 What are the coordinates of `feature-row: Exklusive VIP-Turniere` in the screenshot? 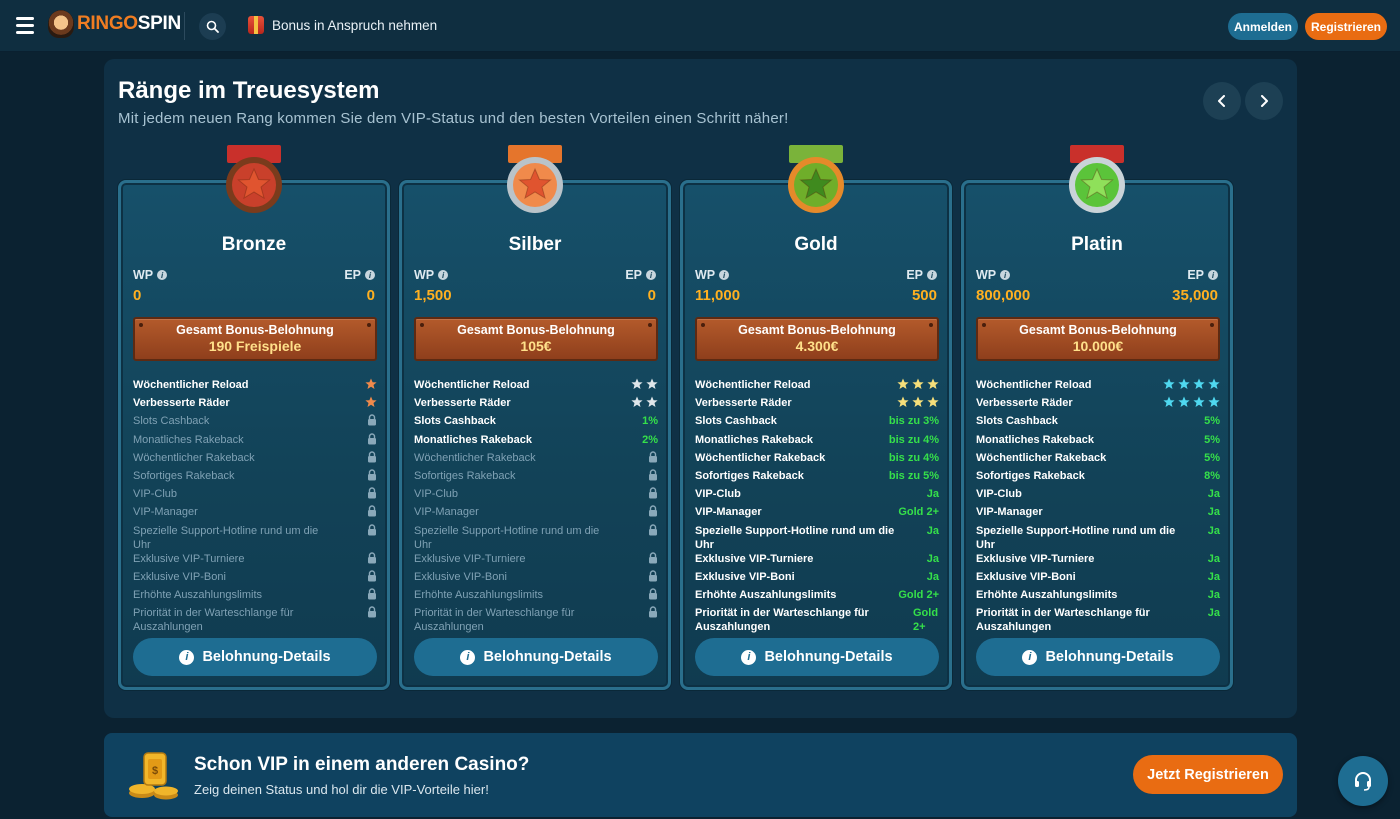 It's located at (255, 560).